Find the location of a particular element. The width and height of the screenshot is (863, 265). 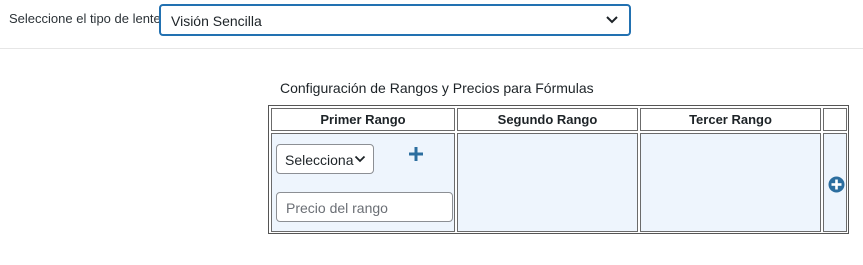

lens-type-select: Visión Sencilla is located at coordinates (395, 20).